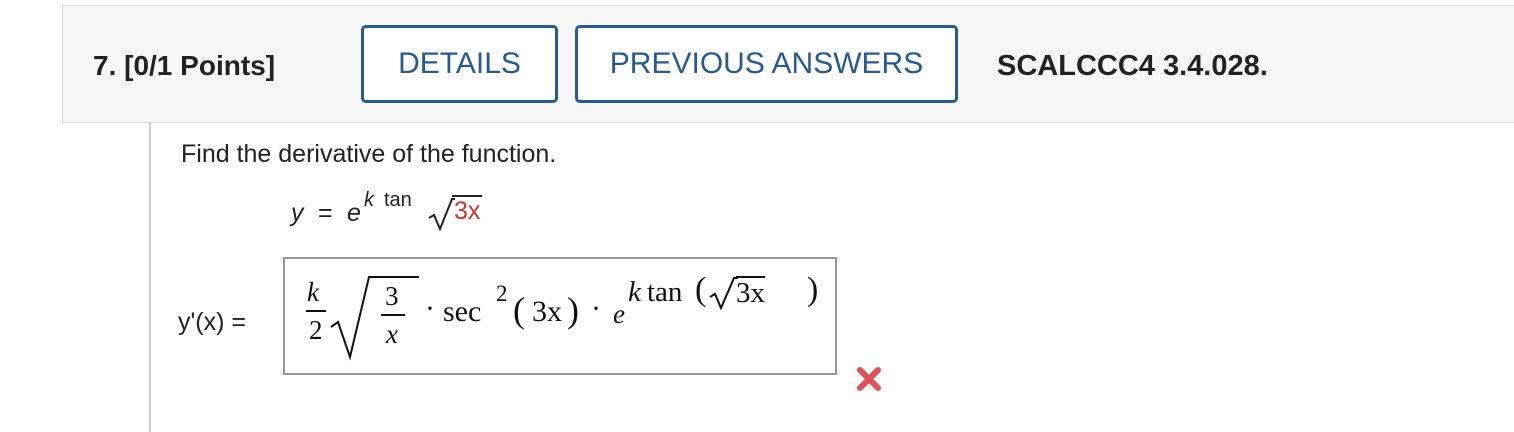  What do you see at coordinates (313, 292) in the screenshot?
I see `coefficient-numerator: k` at bounding box center [313, 292].